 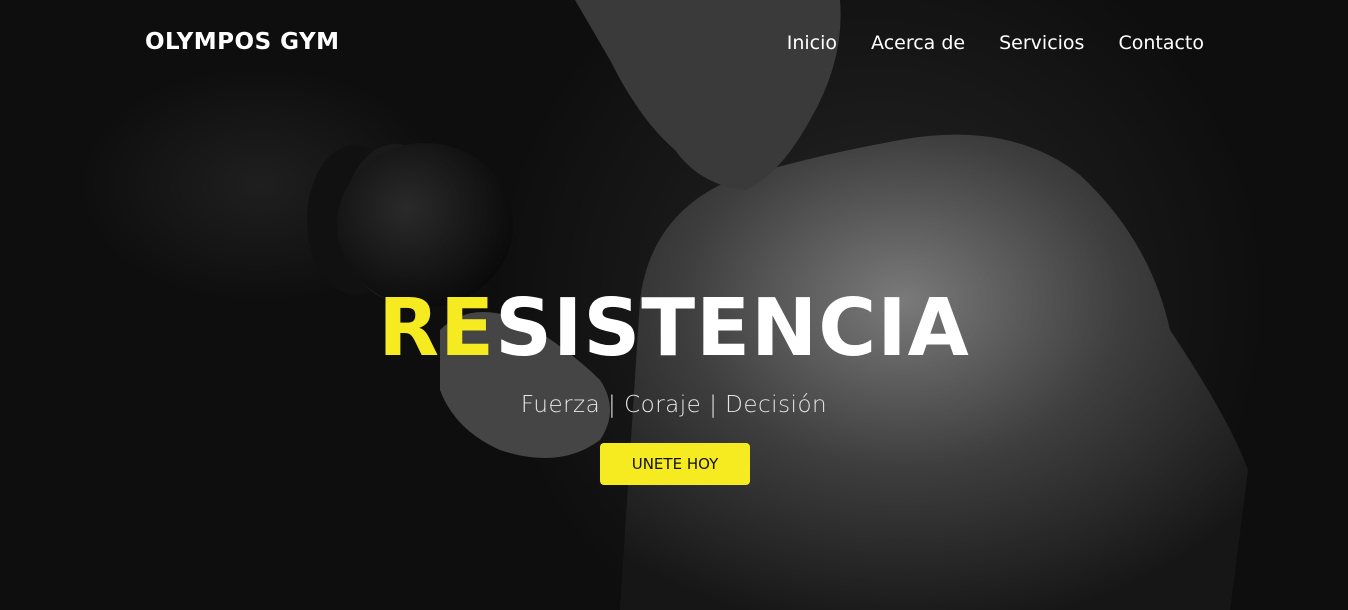 I want to click on join-now-button: UNETE HOY, so click(x=675, y=464).